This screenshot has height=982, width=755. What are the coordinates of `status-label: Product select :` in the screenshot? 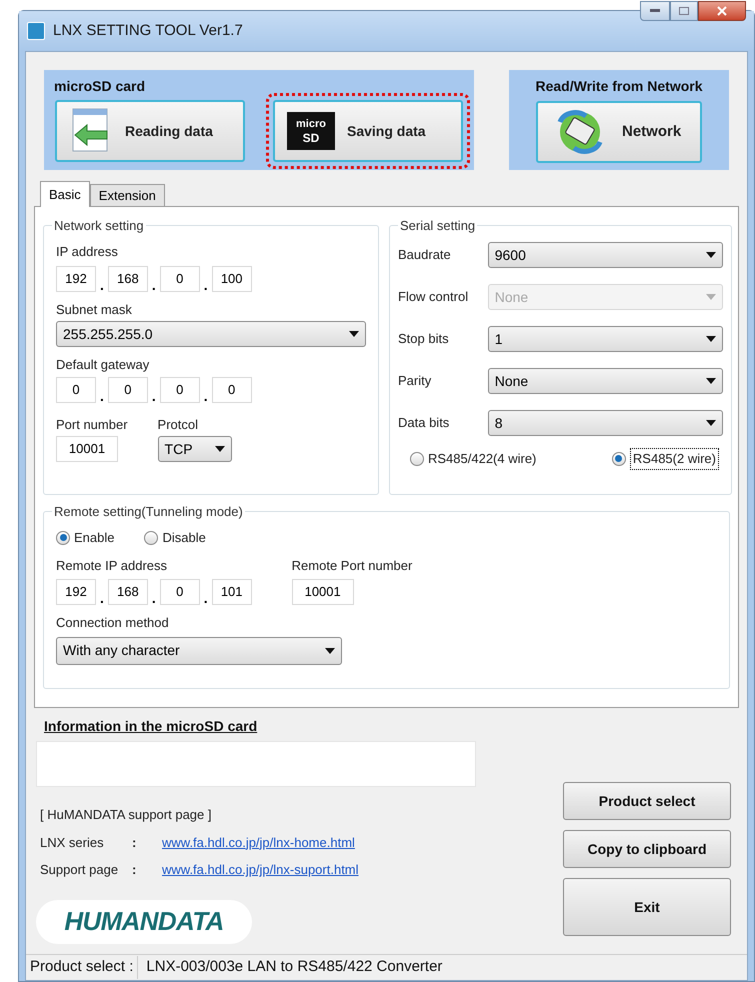 It's located at (82, 967).